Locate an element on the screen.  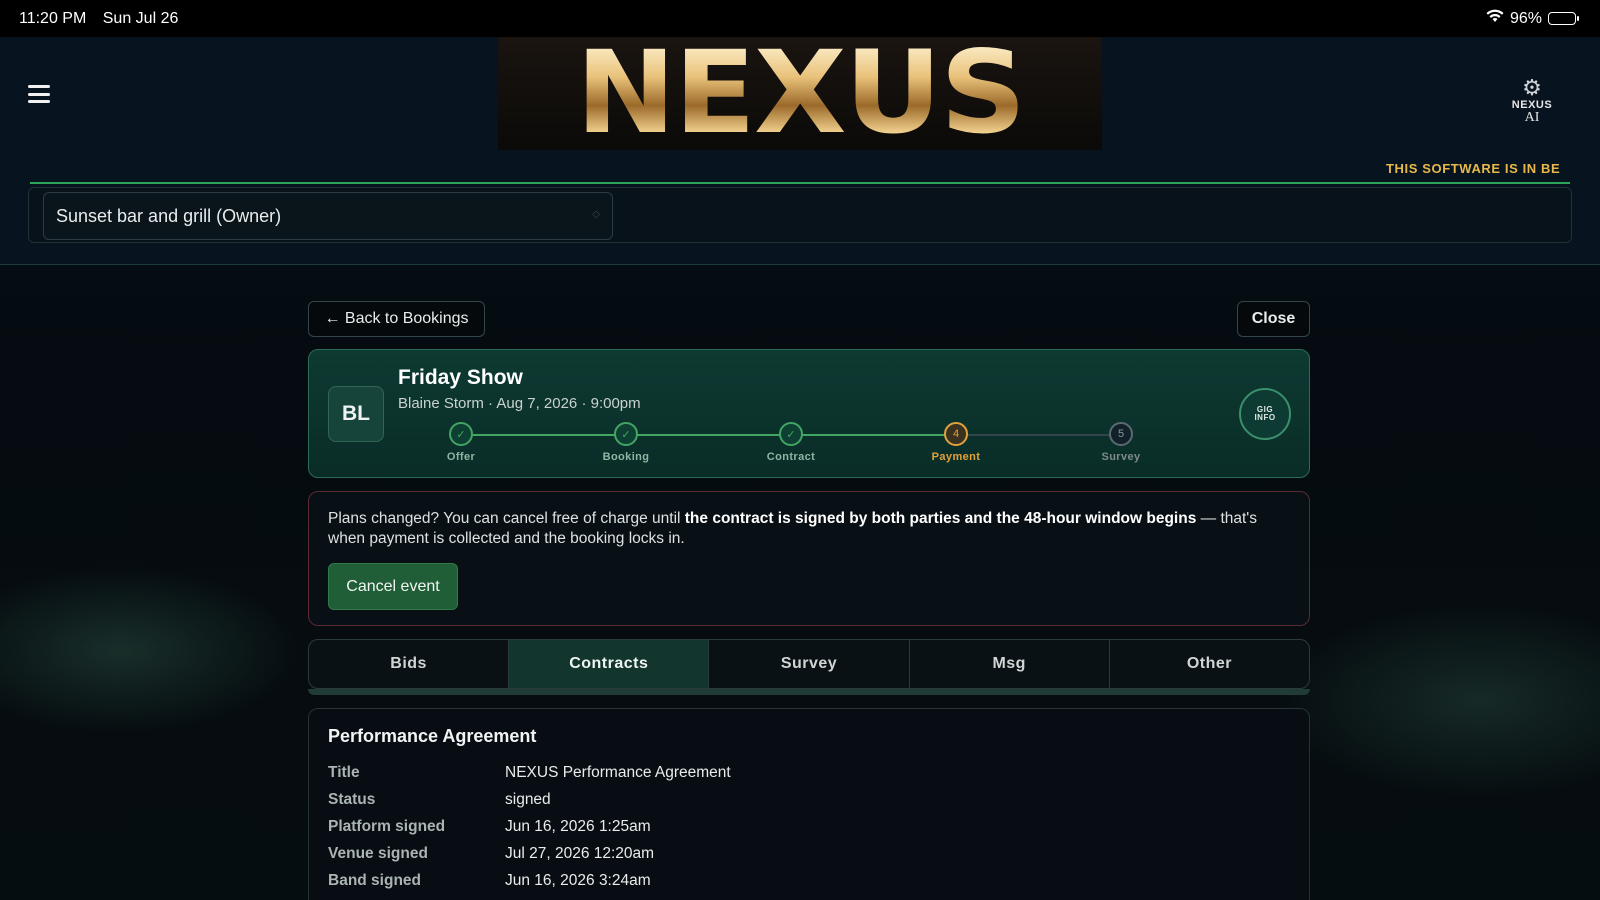
step-survey-label: Survey is located at coordinates (1121, 457).